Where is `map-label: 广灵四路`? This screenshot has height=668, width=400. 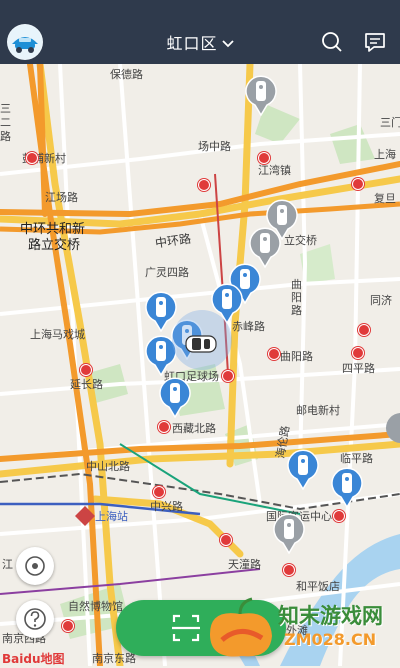
map-label: 广灵四路 is located at coordinates (167, 272).